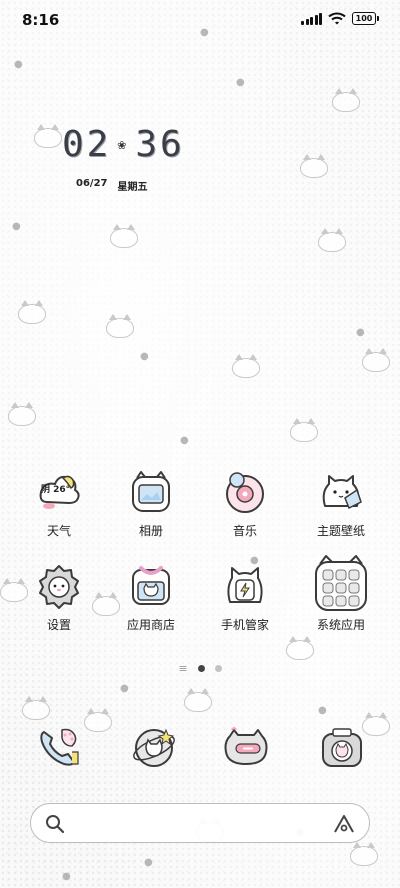  What do you see at coordinates (87, 144) in the screenshot?
I see `clock-hours: 02` at bounding box center [87, 144].